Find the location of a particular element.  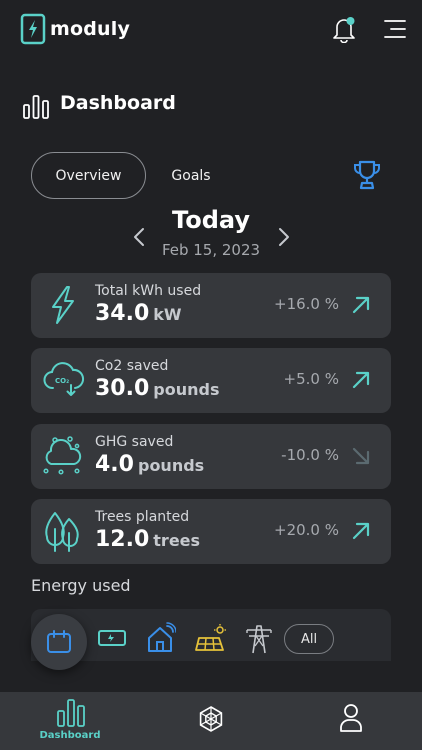

tab-overview: Overview is located at coordinates (88, 175).